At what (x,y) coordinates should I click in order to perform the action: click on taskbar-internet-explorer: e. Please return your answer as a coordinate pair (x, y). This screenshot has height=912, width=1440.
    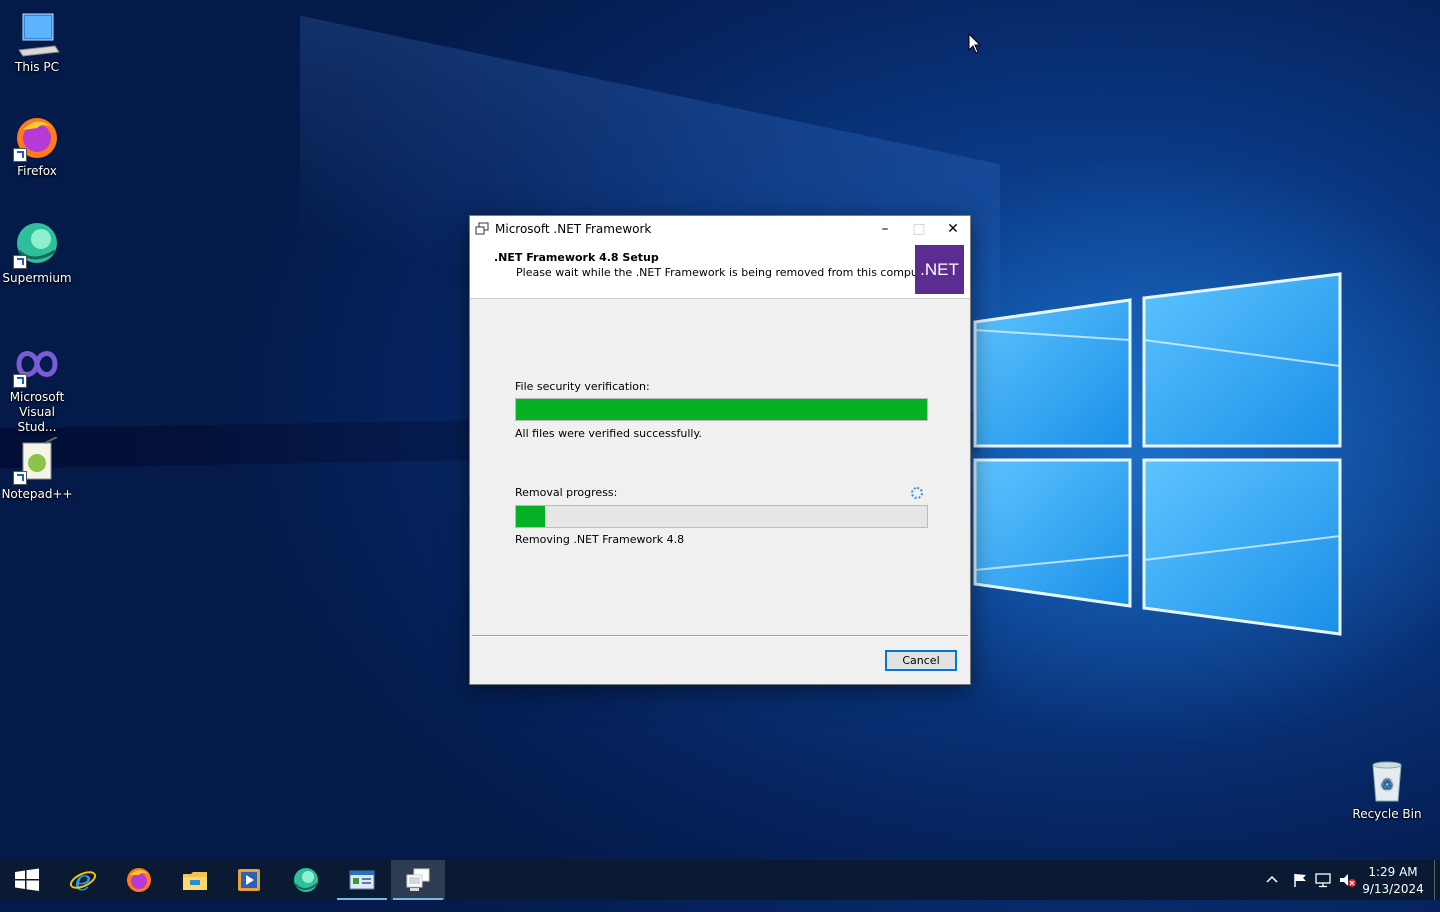
    Looking at the image, I should click on (83, 880).